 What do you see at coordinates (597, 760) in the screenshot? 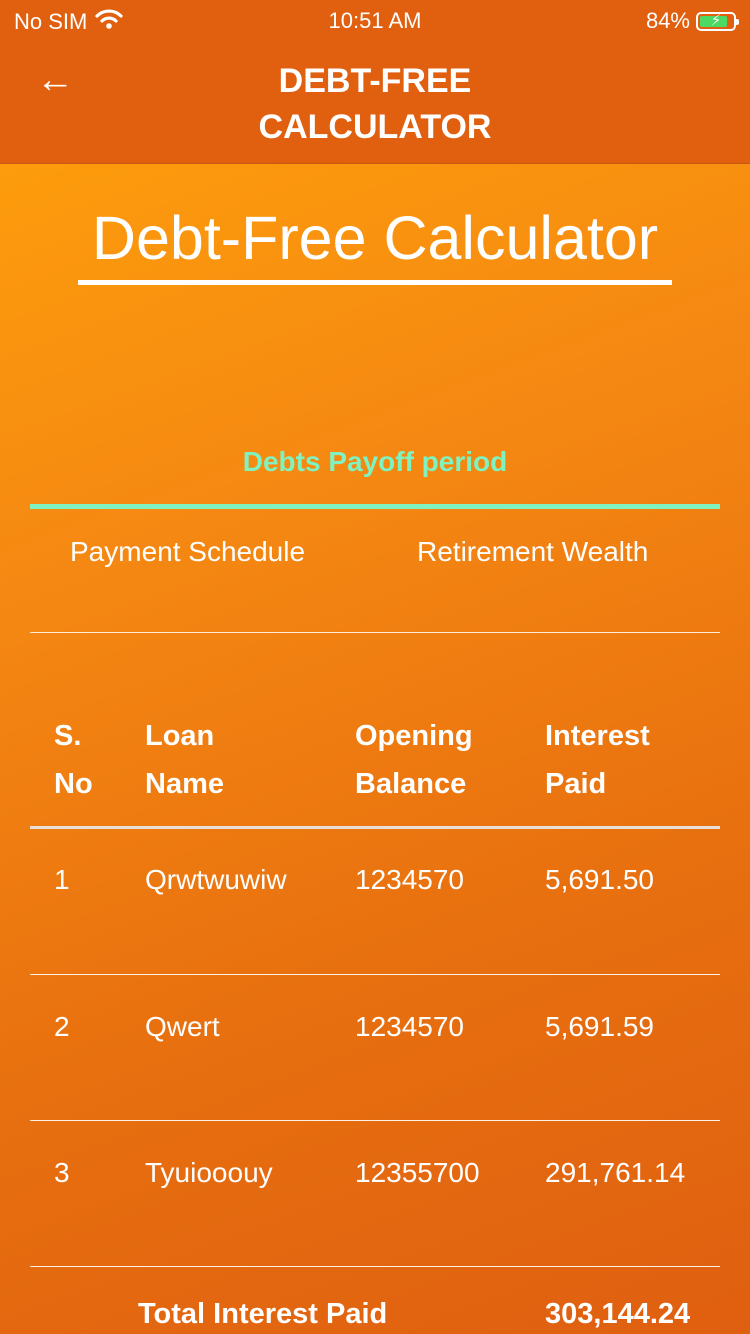
I see `header-interest-paid: Interest Paid` at bounding box center [597, 760].